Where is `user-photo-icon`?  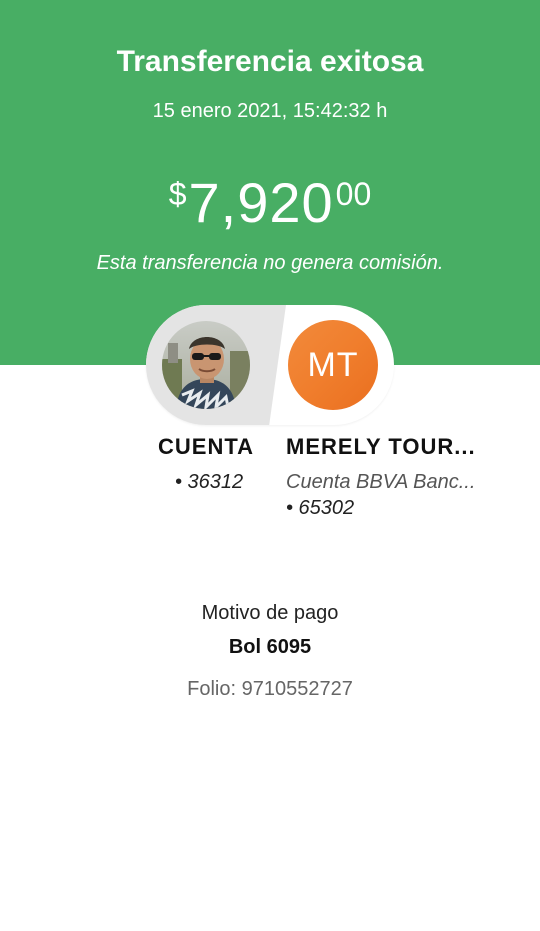
user-photo-icon is located at coordinates (206, 365).